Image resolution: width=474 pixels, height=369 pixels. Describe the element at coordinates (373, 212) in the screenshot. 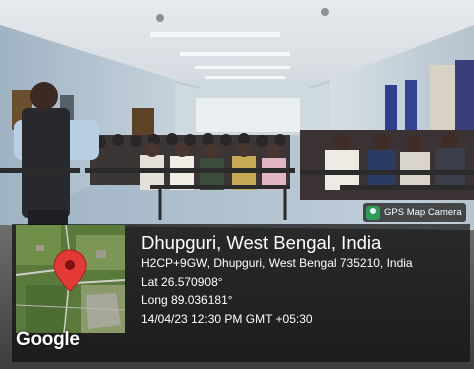

I see `gps-map-camera-icon` at that location.